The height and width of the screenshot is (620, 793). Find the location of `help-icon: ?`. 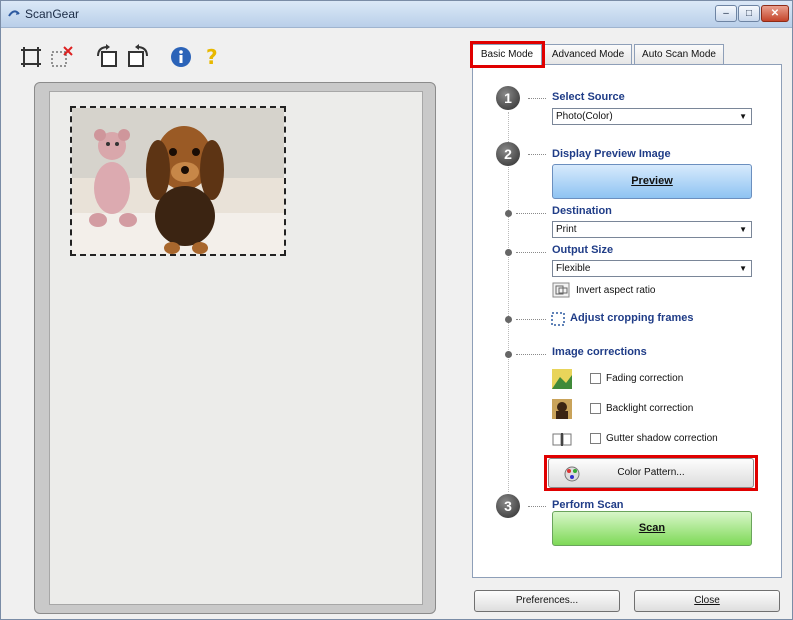

help-icon: ? is located at coordinates (212, 57).